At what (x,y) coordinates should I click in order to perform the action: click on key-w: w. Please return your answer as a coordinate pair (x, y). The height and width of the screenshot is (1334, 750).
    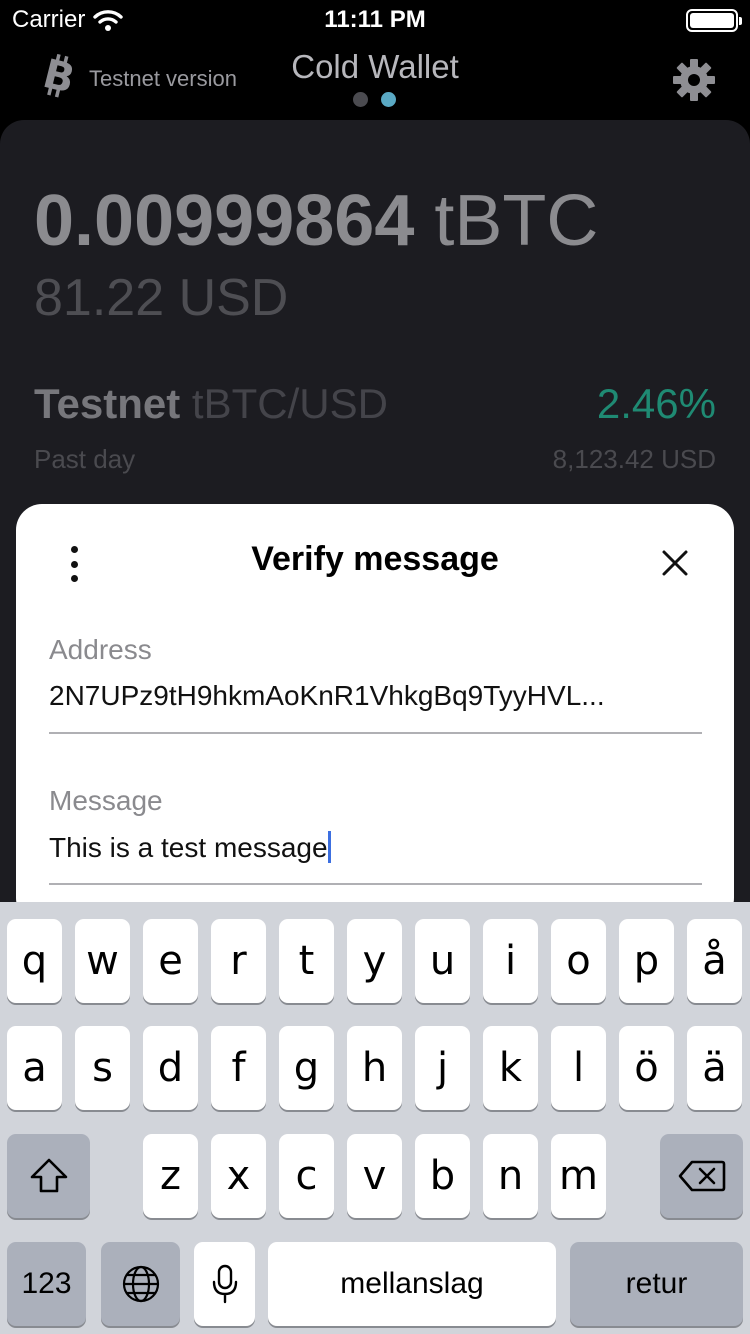
    Looking at the image, I should click on (102, 961).